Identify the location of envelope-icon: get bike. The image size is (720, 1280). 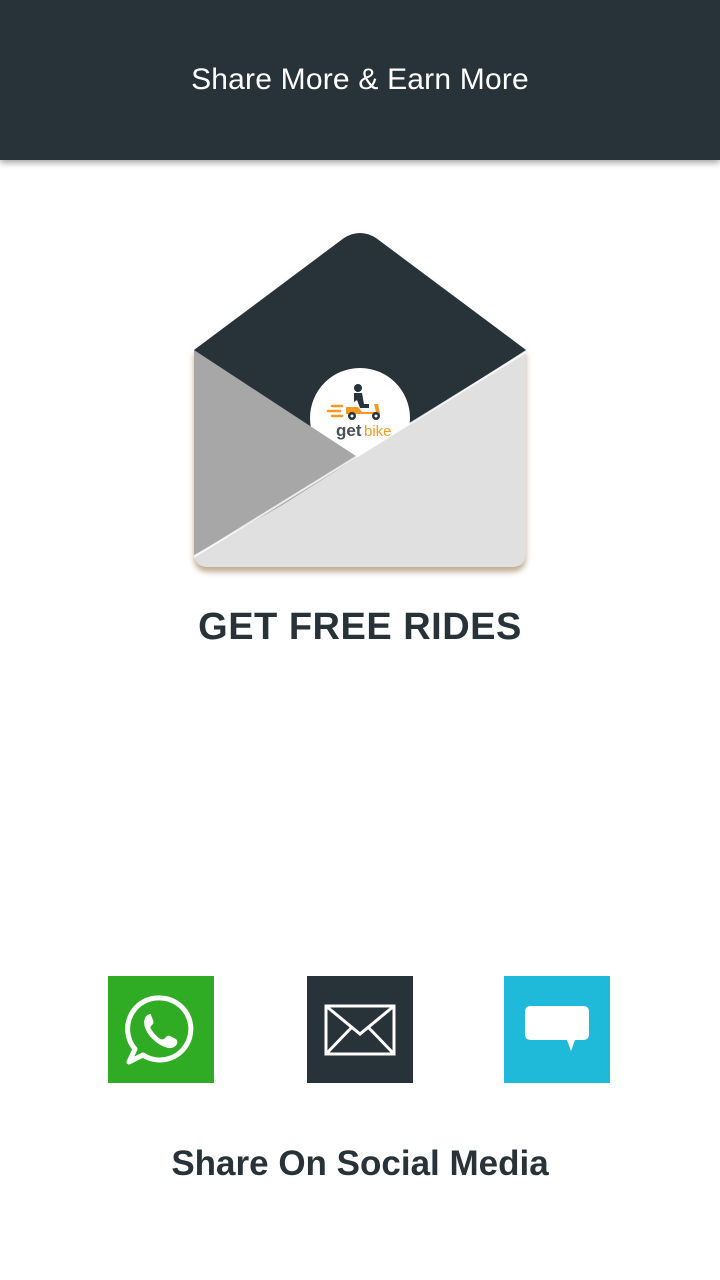
(360, 400).